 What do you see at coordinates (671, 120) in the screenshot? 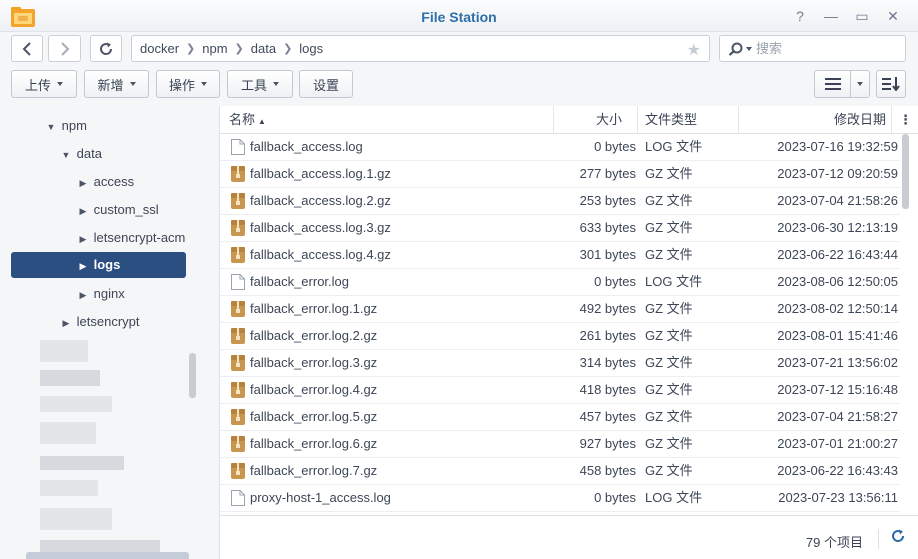
I see `column-type: 文件类型` at bounding box center [671, 120].